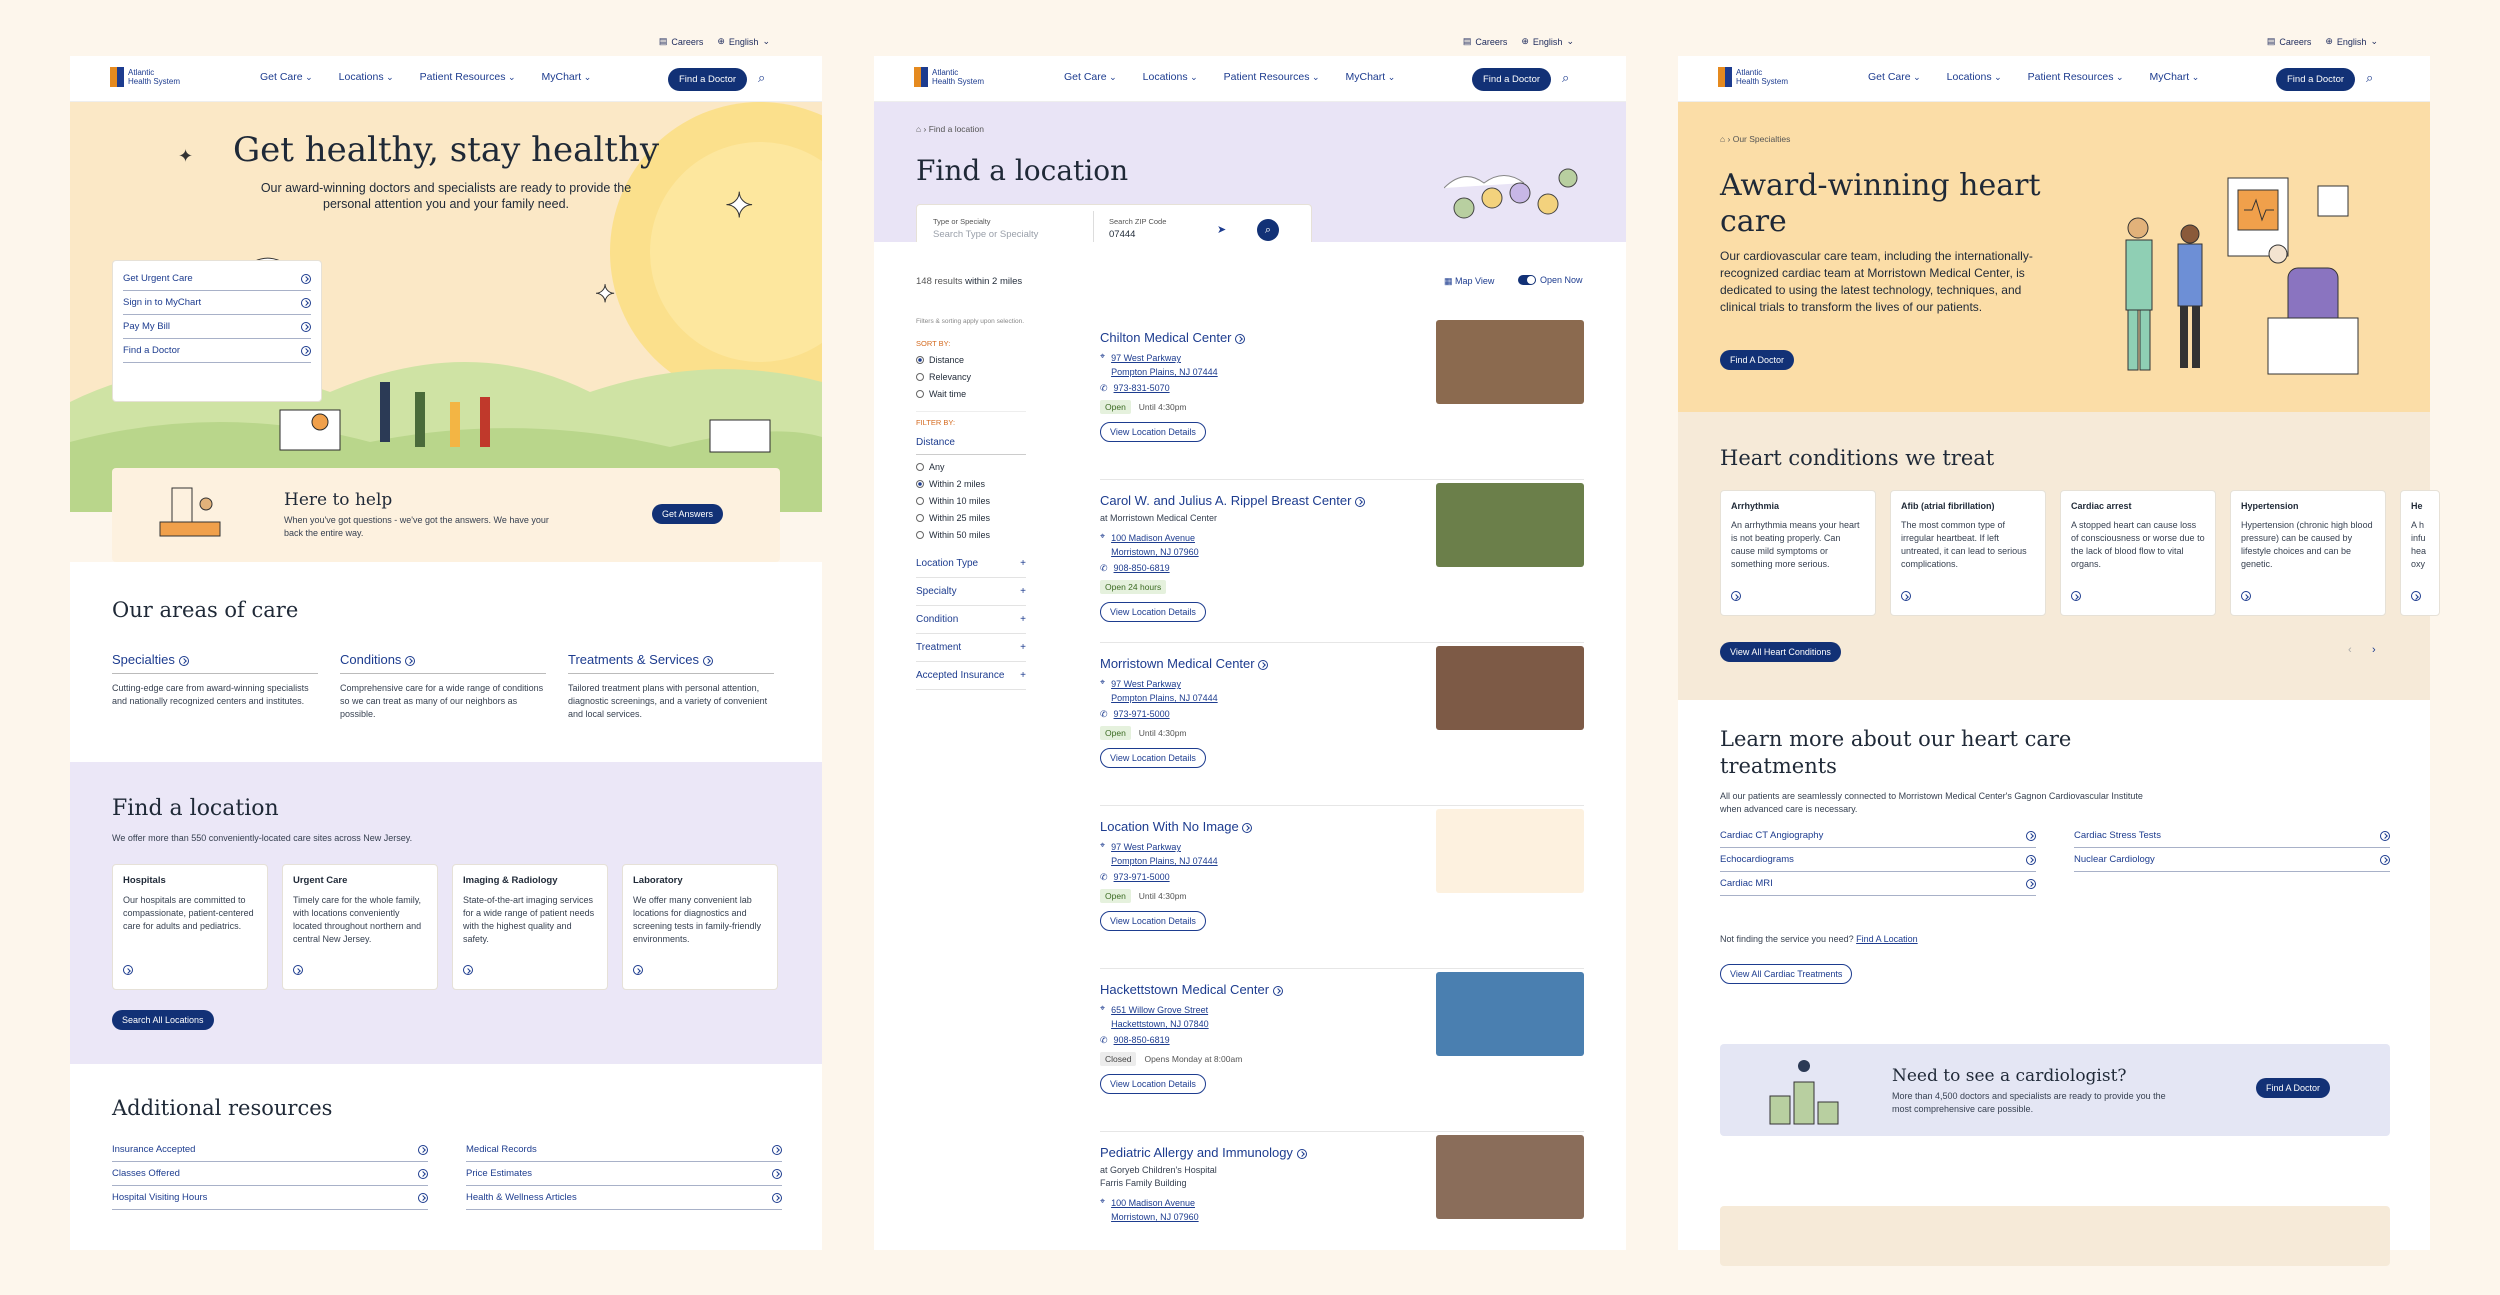 This screenshot has height=1295, width=2500. What do you see at coordinates (971, 535) in the screenshot?
I see `distance-option: Within 50 miles` at bounding box center [971, 535].